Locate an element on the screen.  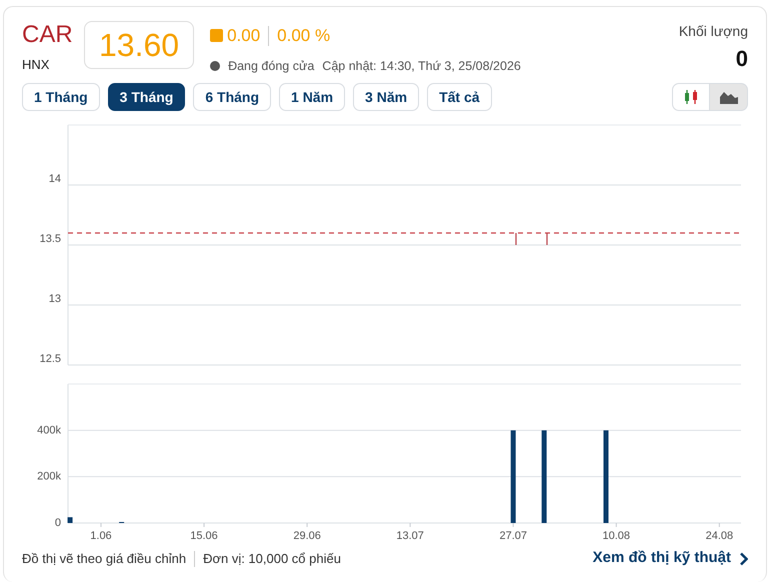
x-axis-label: 24.08 is located at coordinates (720, 536).